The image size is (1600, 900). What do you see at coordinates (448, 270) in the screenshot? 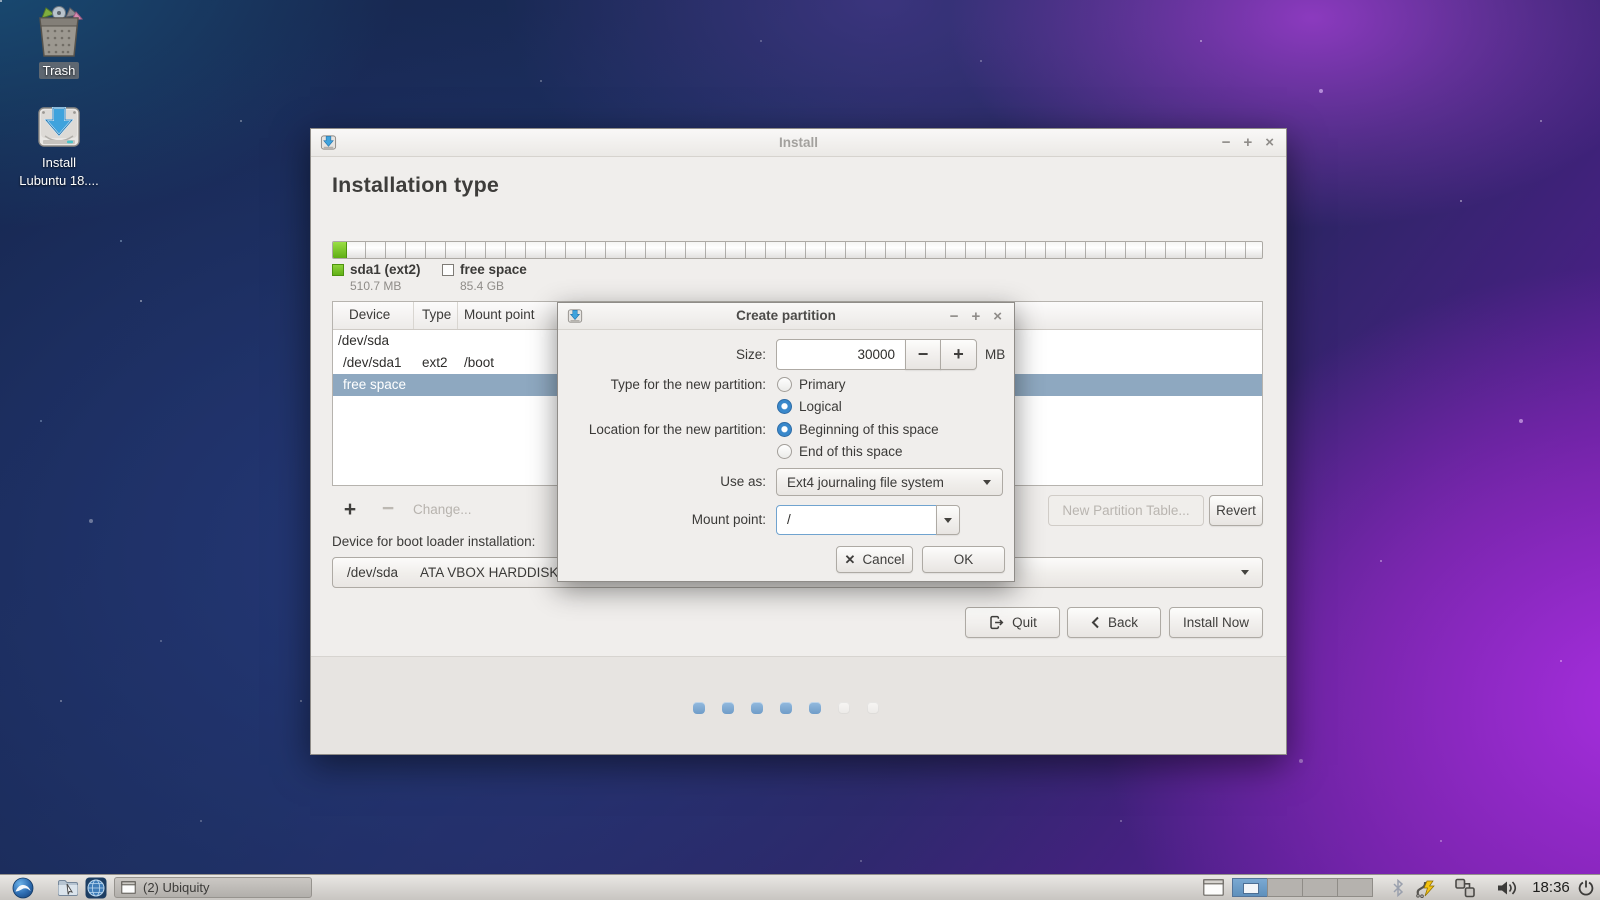
I see `legend-swatch-free-space` at bounding box center [448, 270].